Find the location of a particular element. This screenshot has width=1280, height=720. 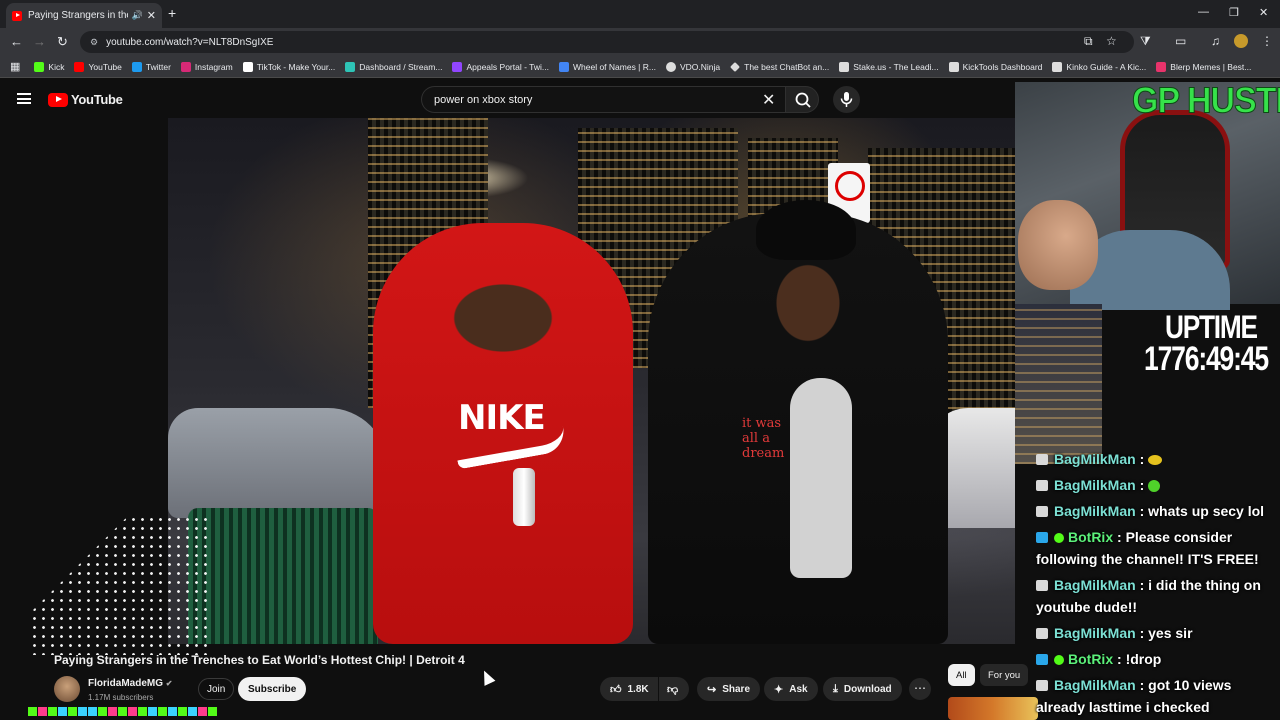

subscriber-count: 1.17M subscribers is located at coordinates (121, 697).